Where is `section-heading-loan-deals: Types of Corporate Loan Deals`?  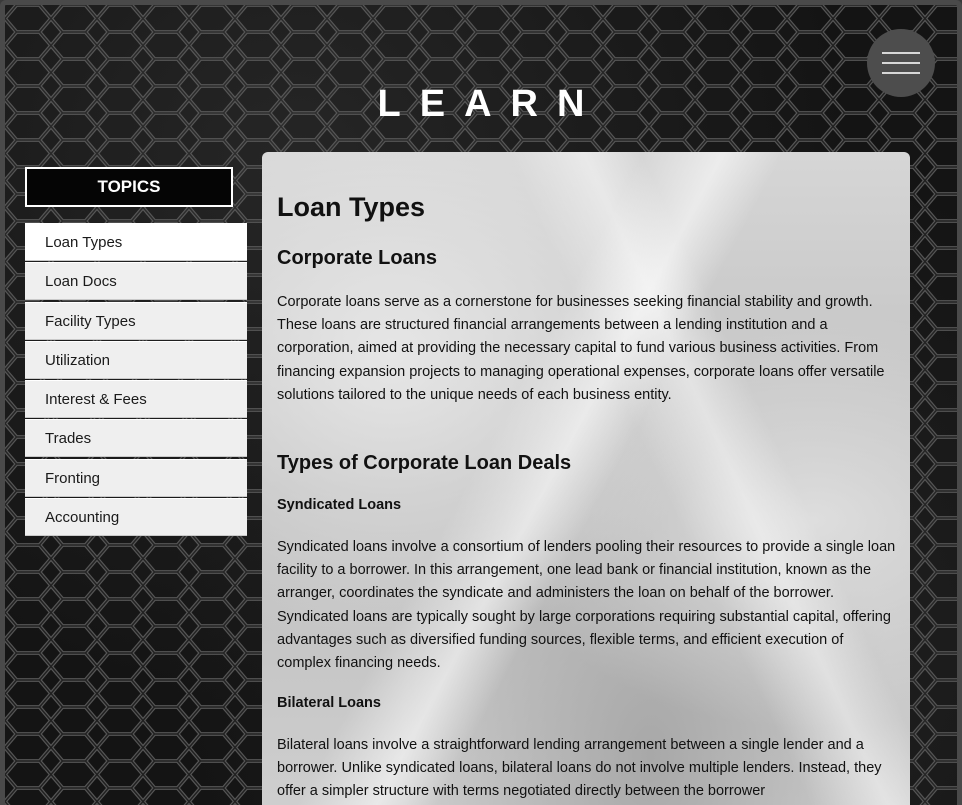 section-heading-loan-deals: Types of Corporate Loan Deals is located at coordinates (424, 463).